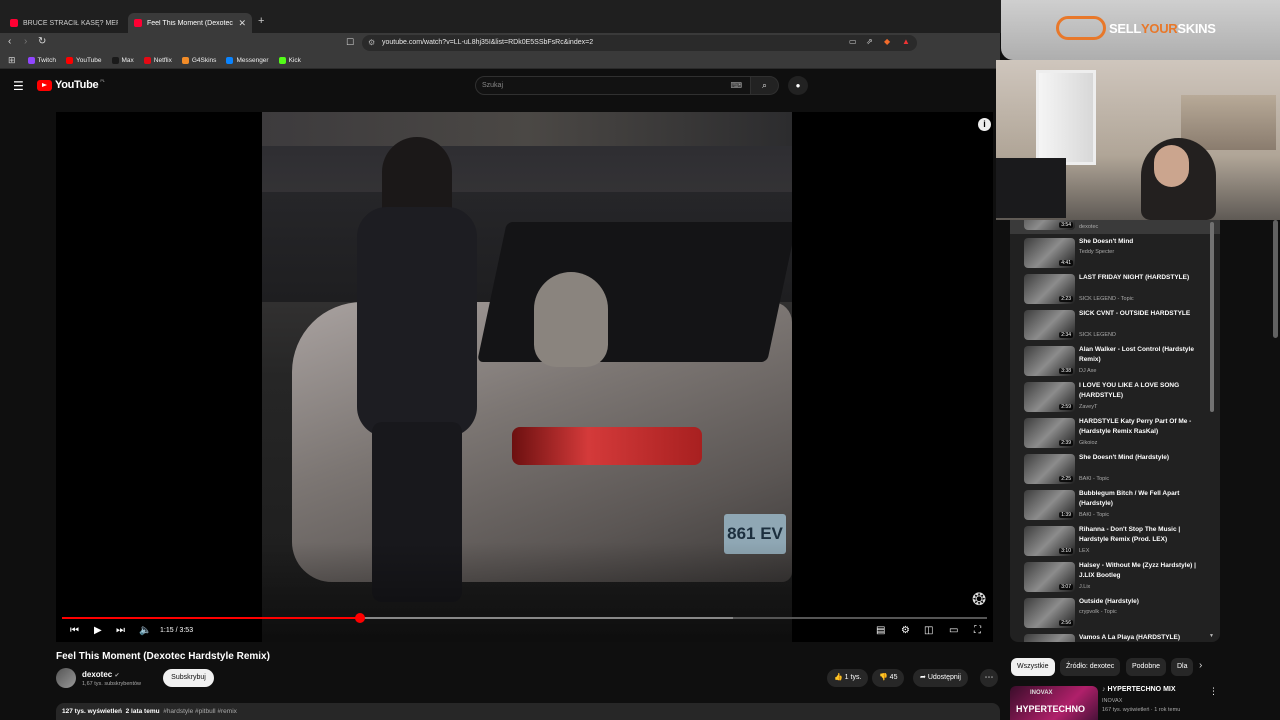 The height and width of the screenshot is (720, 1280). What do you see at coordinates (74, 630) in the screenshot?
I see `previous-icon: ⏮` at bounding box center [74, 630].